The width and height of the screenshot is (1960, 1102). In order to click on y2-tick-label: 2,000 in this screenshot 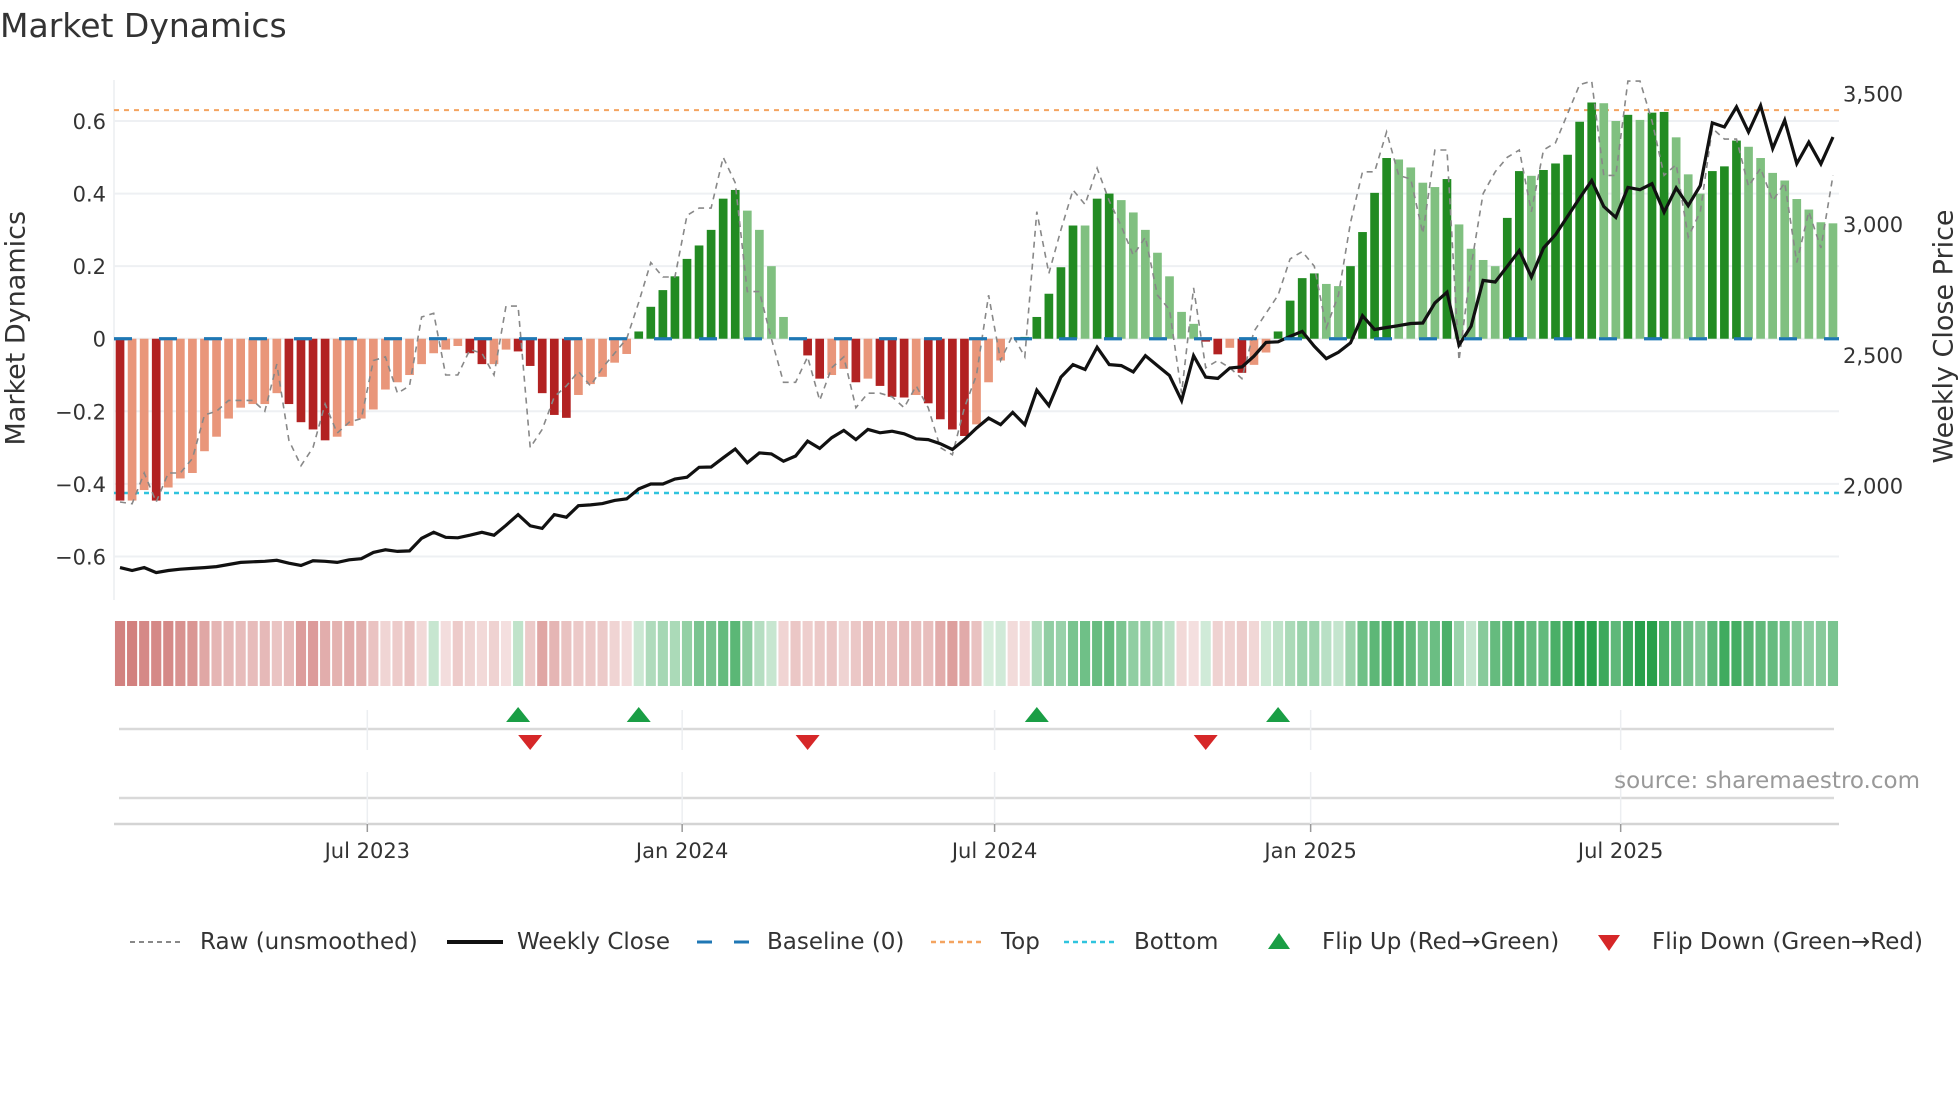, I will do `click(1873, 487)`.